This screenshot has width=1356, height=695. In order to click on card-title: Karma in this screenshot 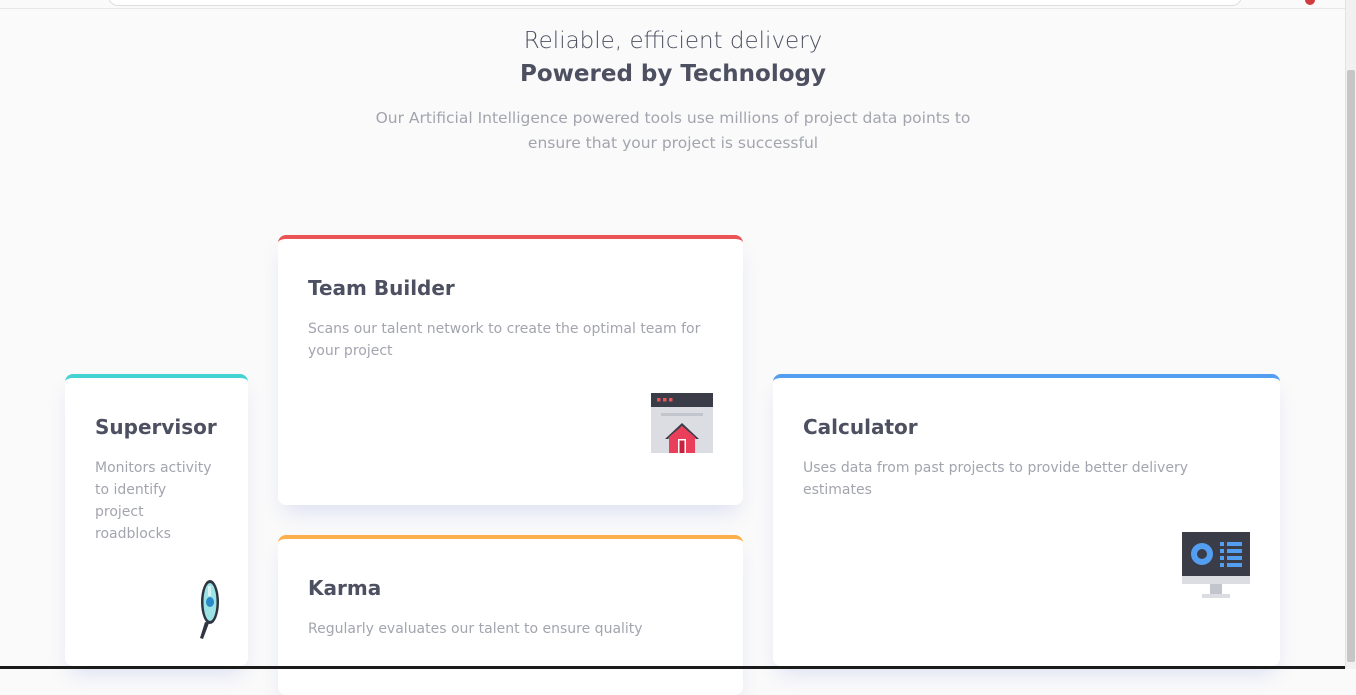, I will do `click(345, 588)`.